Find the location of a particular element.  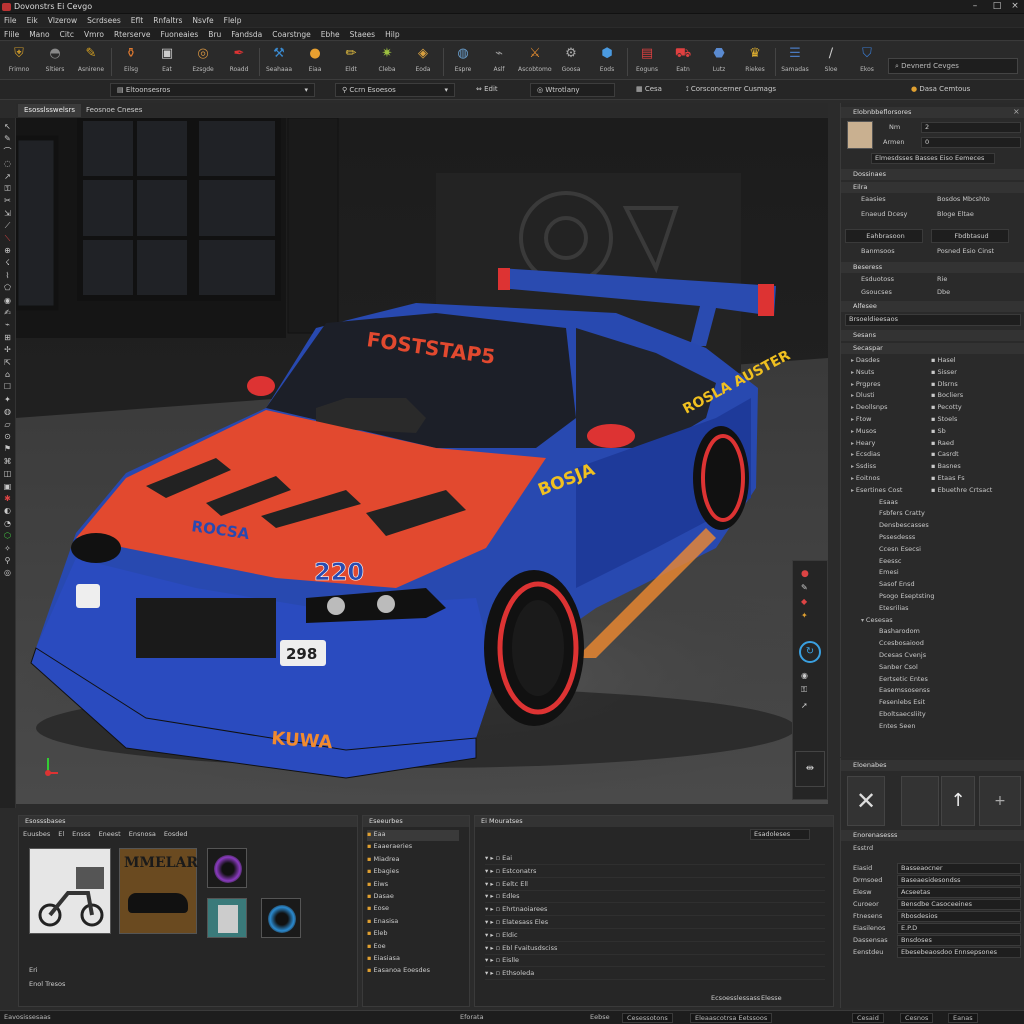

material-prop-field: E.P.D is located at coordinates (959, 928).